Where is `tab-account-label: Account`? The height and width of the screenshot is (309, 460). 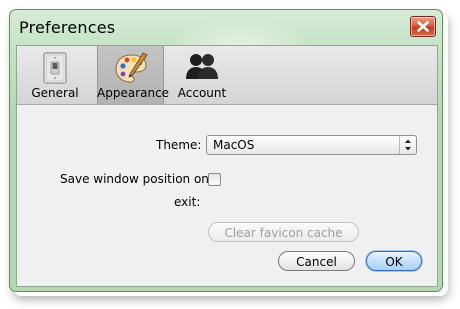
tab-account-label: Account is located at coordinates (202, 93).